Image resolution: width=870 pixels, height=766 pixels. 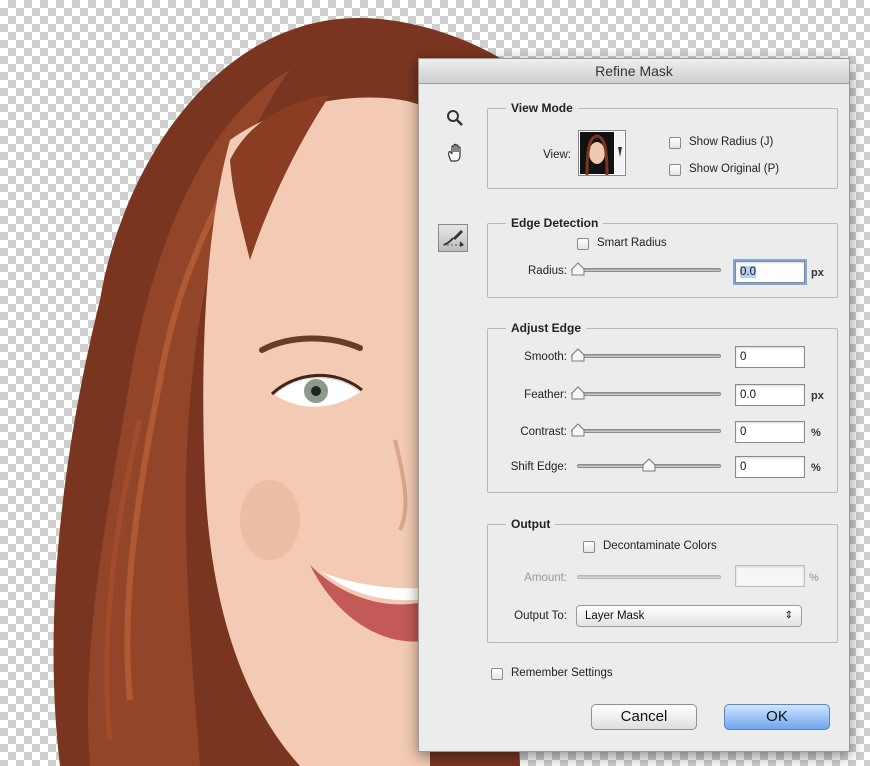 I want to click on edge-detection-legend: Edge Detection, so click(x=555, y=223).